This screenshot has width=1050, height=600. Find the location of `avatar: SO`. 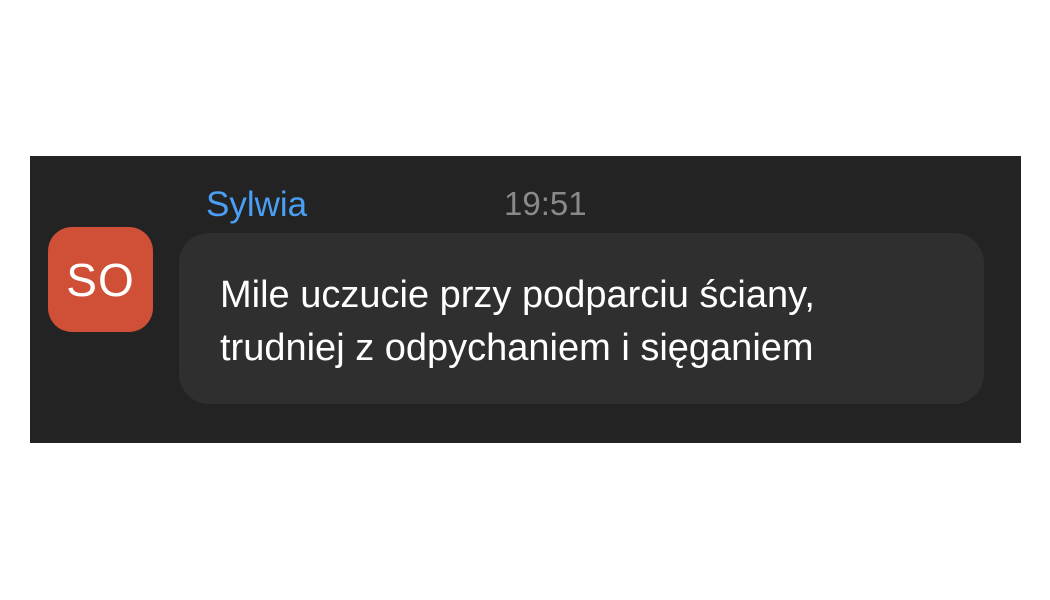

avatar: SO is located at coordinates (100, 279).